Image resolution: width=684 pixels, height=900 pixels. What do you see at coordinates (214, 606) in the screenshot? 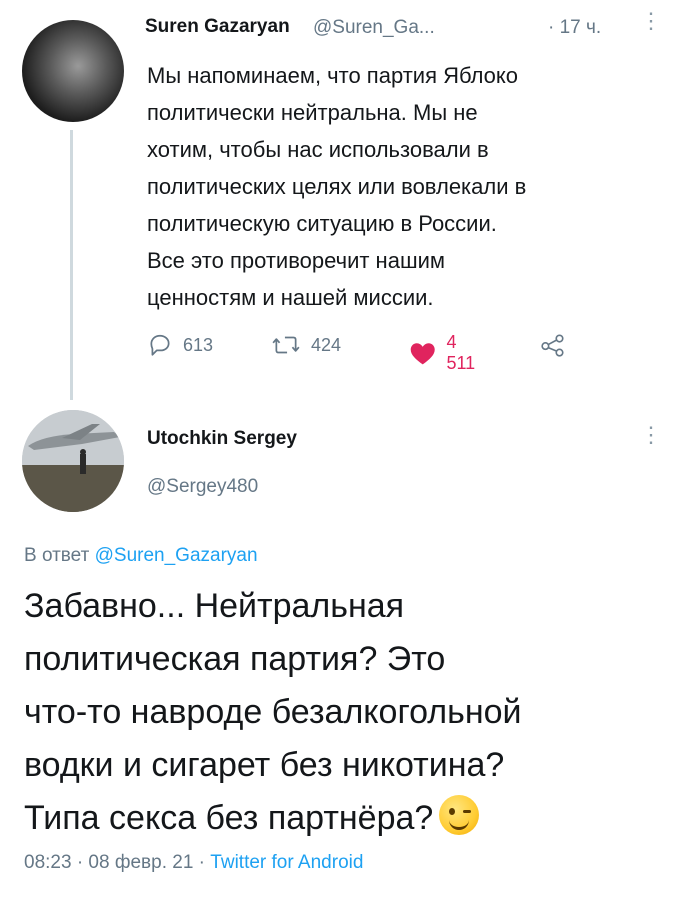
I see `reply-text-line: Забавно... Нейтральная` at bounding box center [214, 606].